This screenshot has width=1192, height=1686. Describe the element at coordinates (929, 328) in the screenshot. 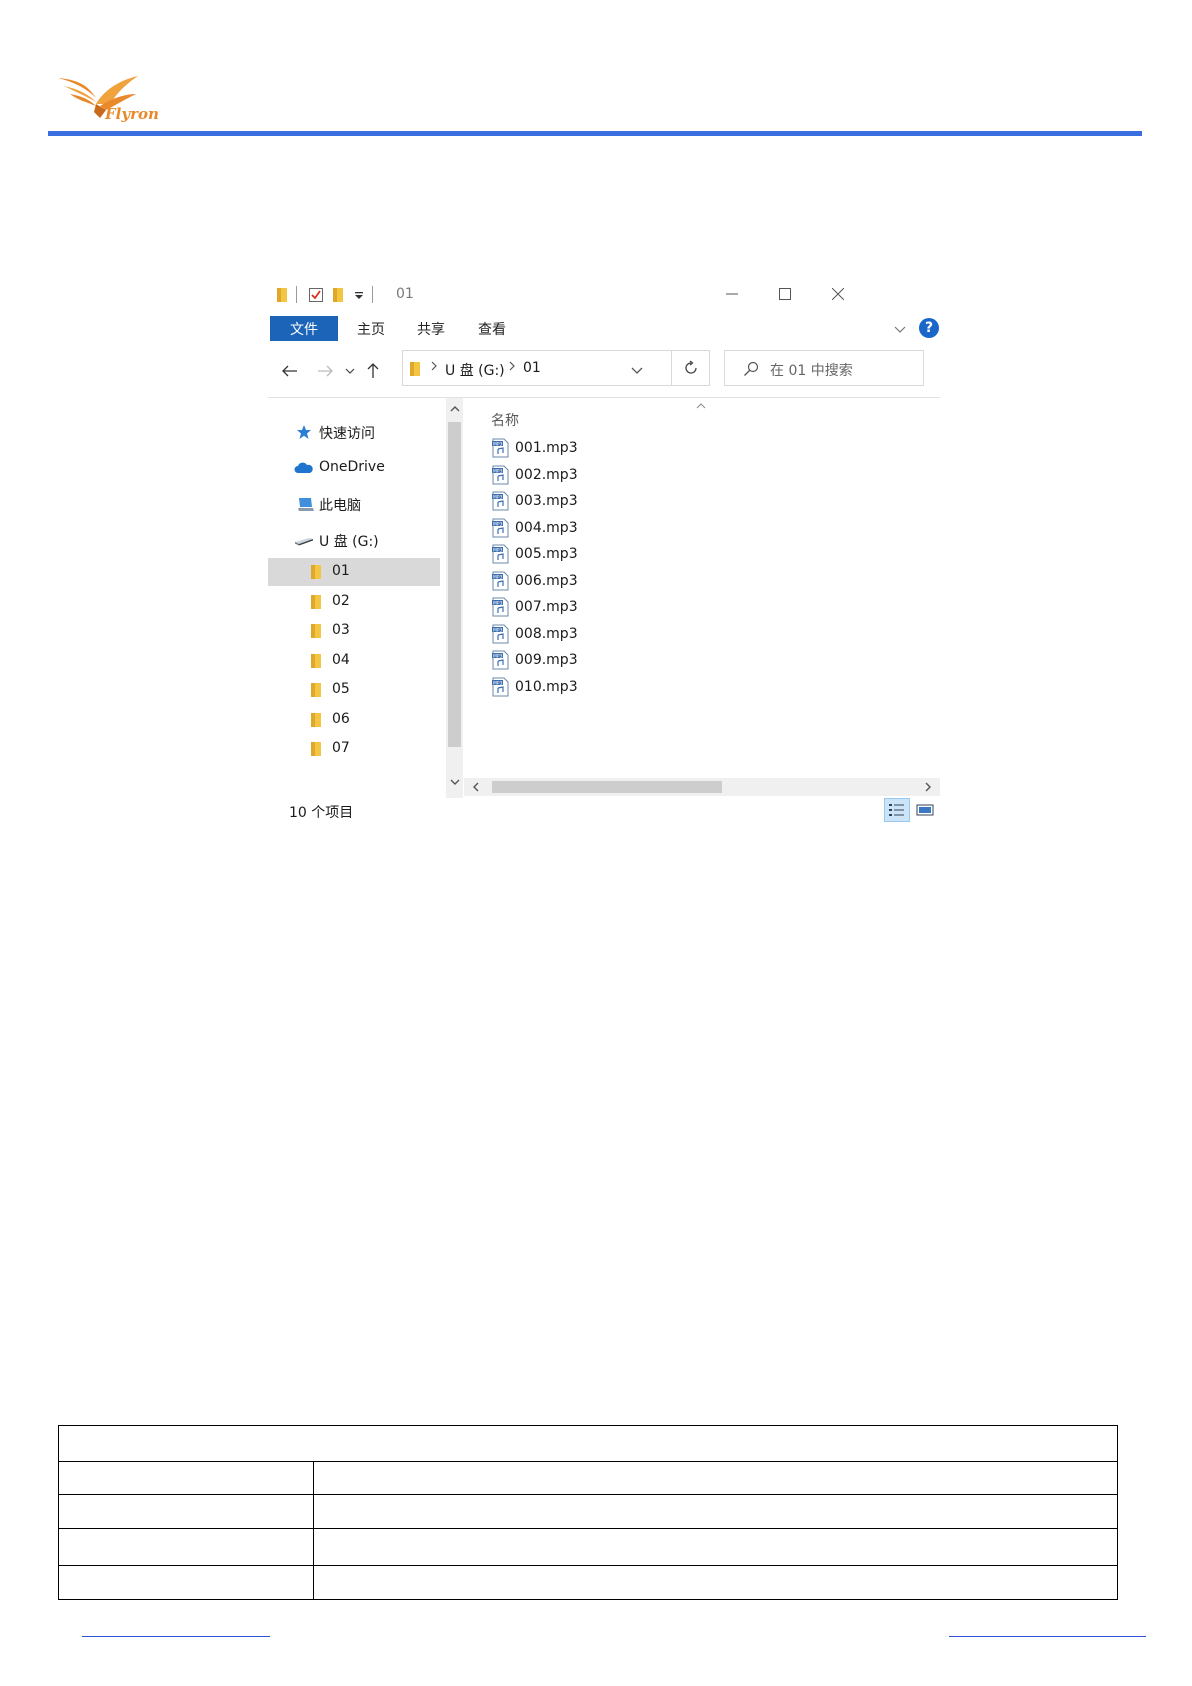

I see `help-button: ?` at that location.